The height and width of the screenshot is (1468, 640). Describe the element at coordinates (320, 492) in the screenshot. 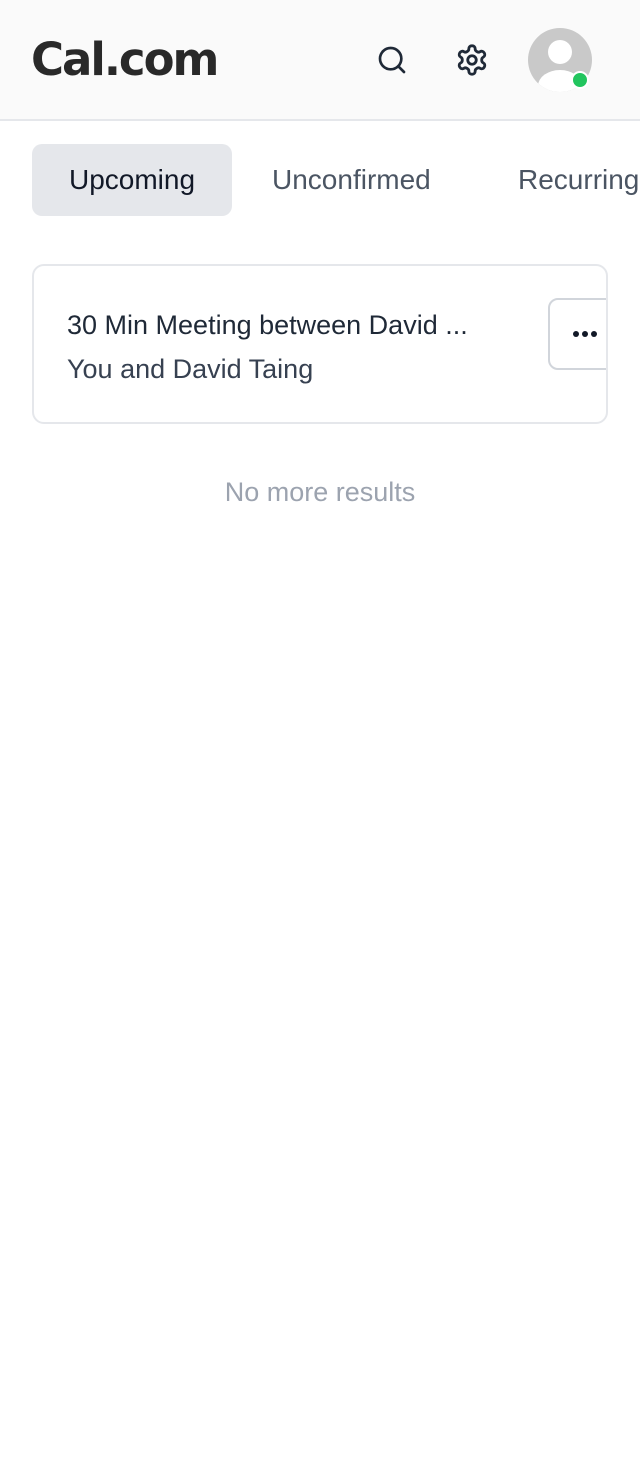

I see `list-end-message: No more results` at that location.